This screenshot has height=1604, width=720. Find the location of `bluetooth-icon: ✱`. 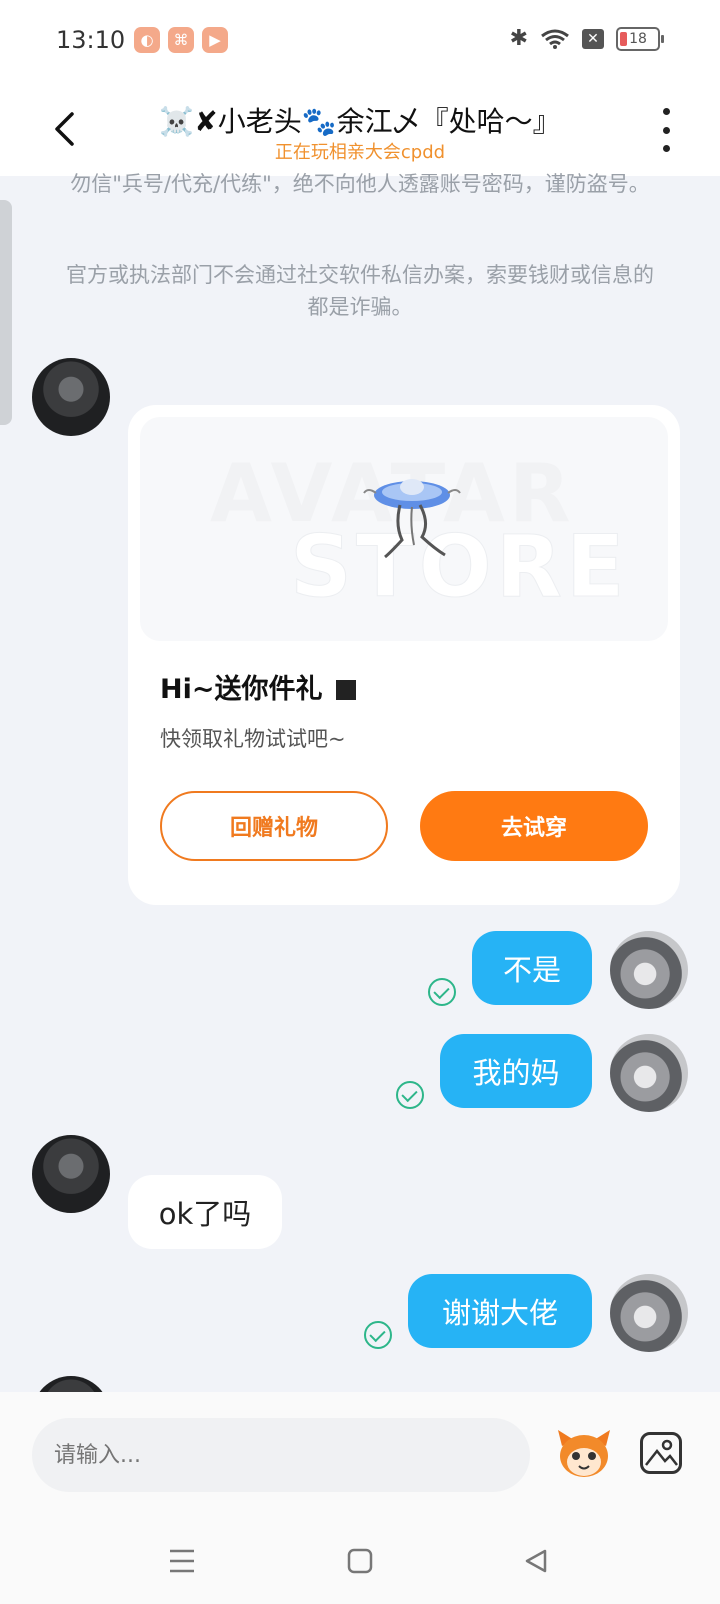

bluetooth-icon: ✱ is located at coordinates (518, 38).